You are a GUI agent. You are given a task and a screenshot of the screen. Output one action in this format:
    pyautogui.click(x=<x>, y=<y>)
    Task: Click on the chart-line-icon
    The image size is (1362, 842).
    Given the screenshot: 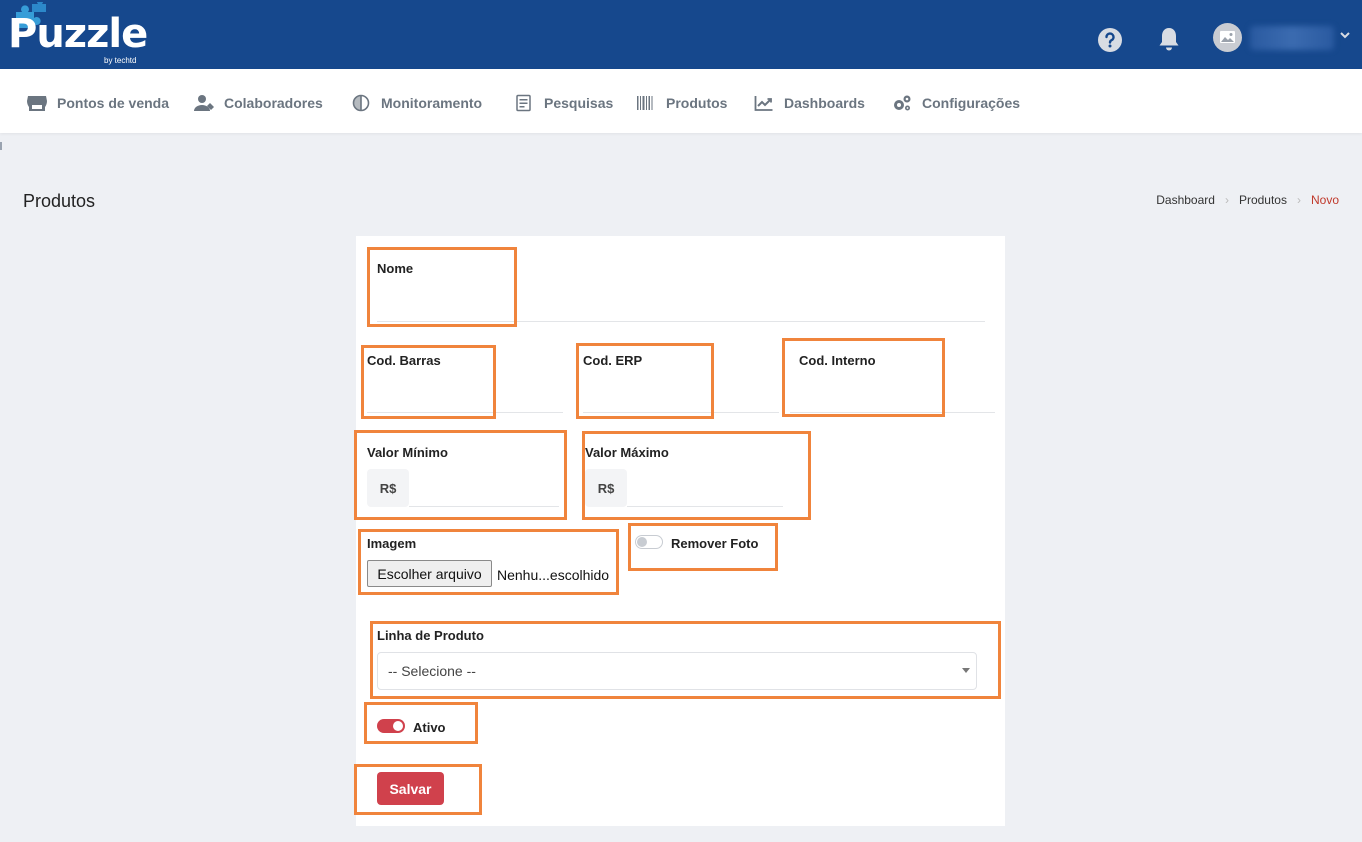 What is the action you would take?
    pyautogui.click(x=763, y=103)
    